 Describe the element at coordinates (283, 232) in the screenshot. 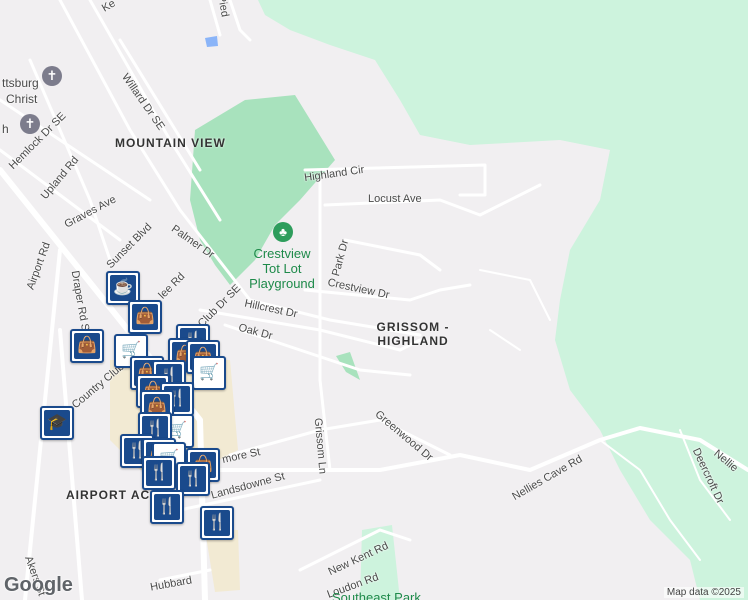

I see `park-icon: ♣` at that location.